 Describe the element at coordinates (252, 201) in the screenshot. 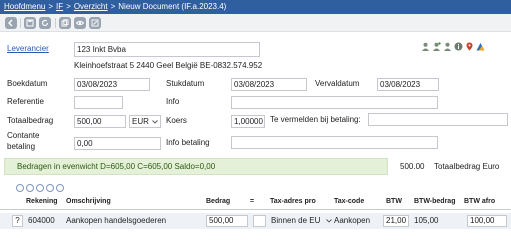

I see `col-equals: =` at that location.